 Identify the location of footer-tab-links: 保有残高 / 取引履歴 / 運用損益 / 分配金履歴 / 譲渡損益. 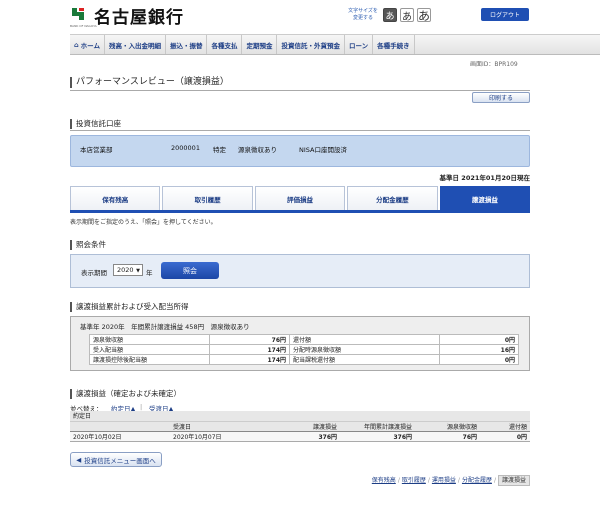
(435, 480).